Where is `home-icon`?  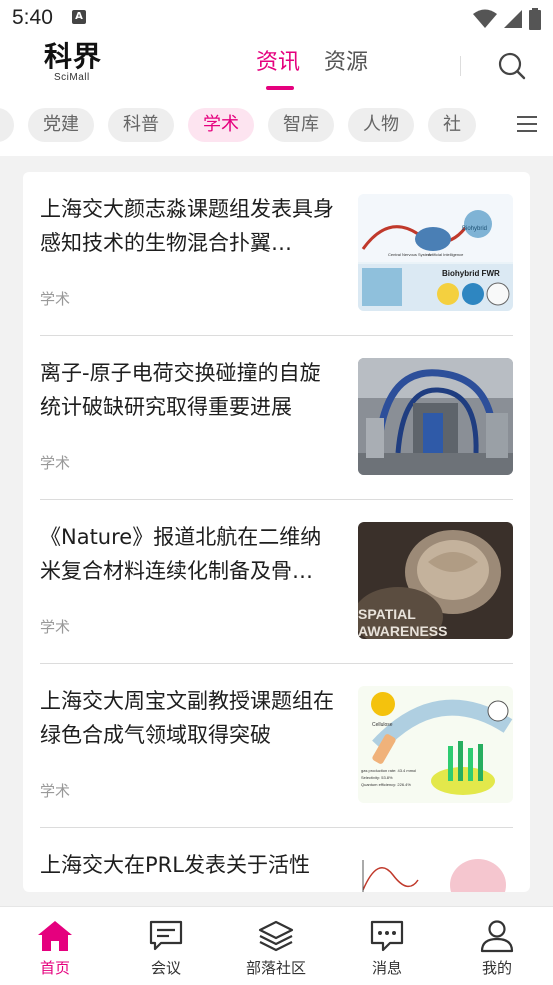
home-icon is located at coordinates (55, 936).